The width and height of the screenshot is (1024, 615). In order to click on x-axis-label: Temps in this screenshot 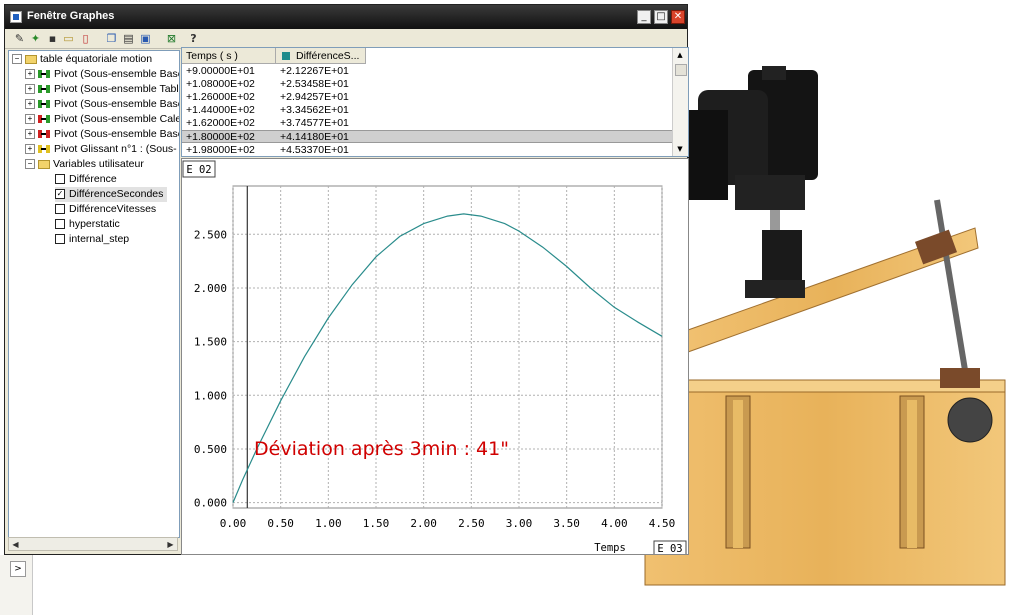, I will do `click(610, 548)`.